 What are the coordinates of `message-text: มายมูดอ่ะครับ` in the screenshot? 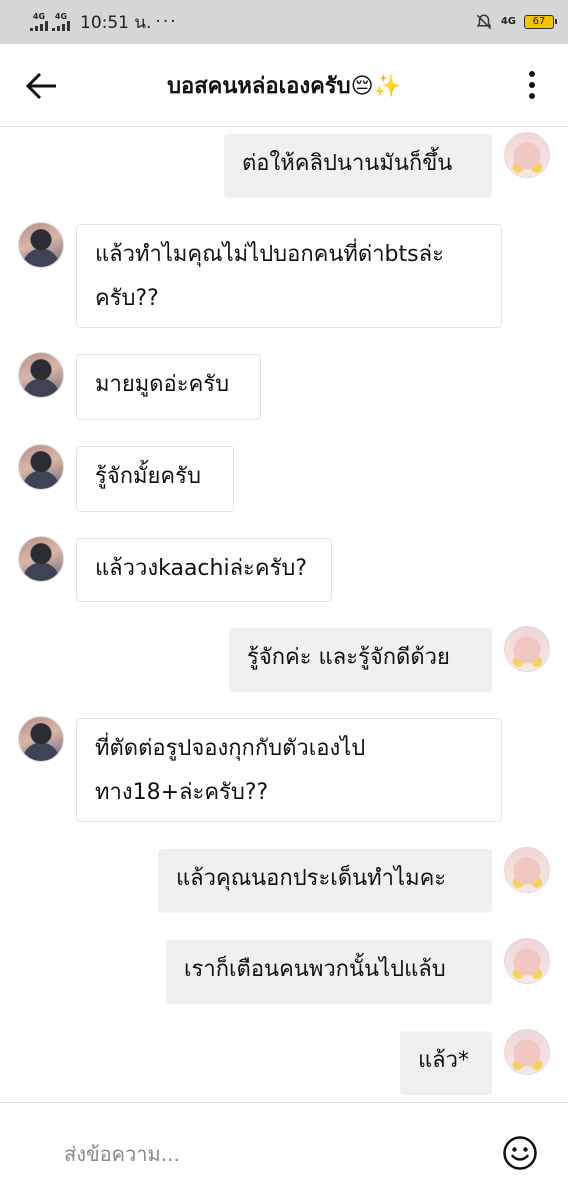 It's located at (162, 384).